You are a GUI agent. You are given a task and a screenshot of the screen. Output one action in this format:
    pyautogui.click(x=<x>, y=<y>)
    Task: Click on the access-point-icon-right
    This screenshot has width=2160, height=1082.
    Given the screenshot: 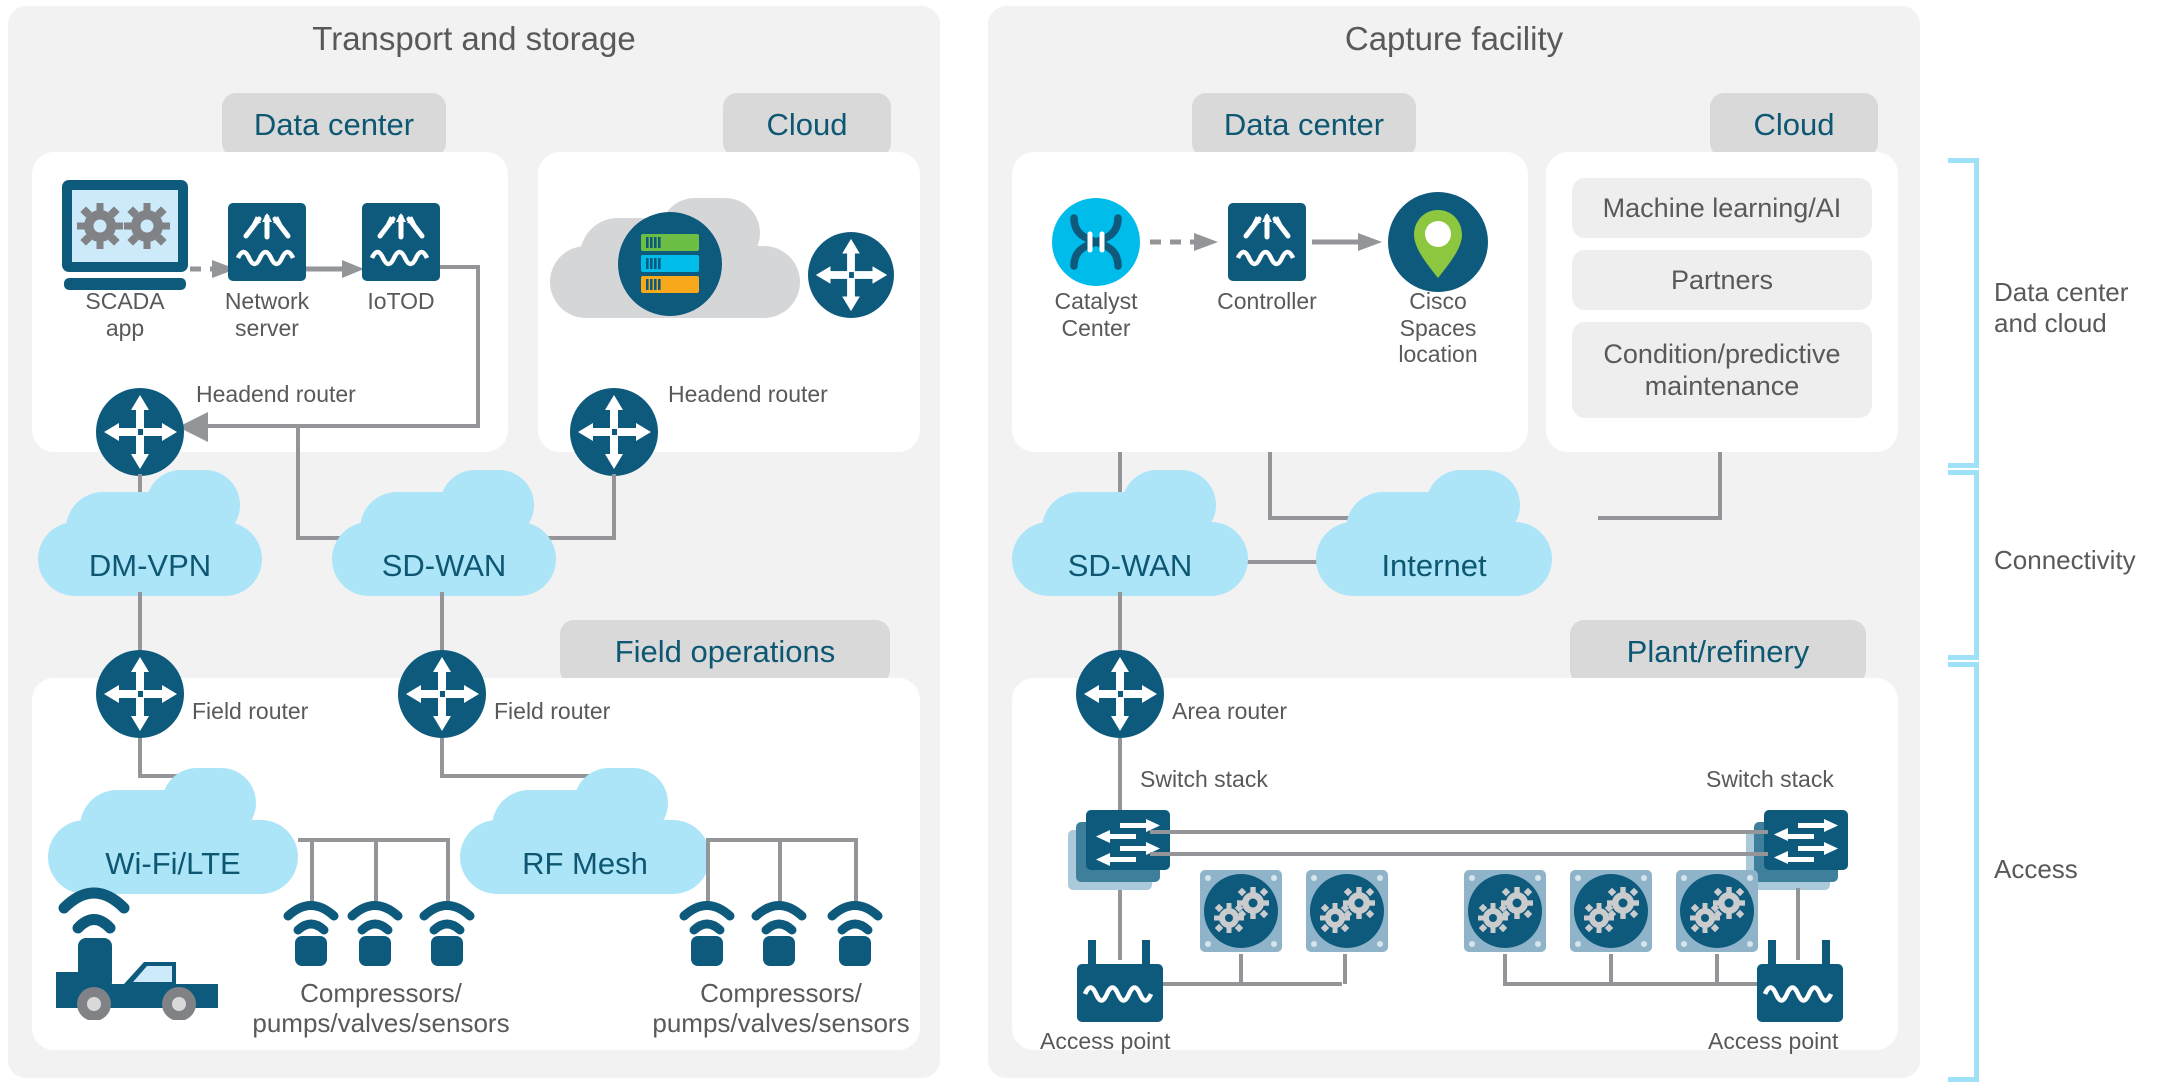 What is the action you would take?
    pyautogui.click(x=1800, y=981)
    